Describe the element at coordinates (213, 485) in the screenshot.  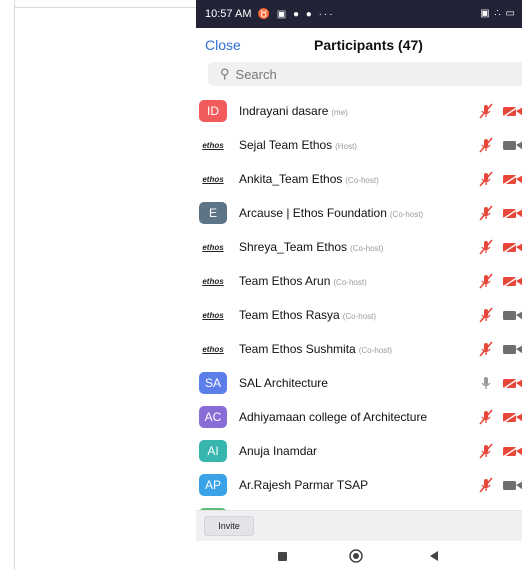
I see `avatar: AP` at that location.